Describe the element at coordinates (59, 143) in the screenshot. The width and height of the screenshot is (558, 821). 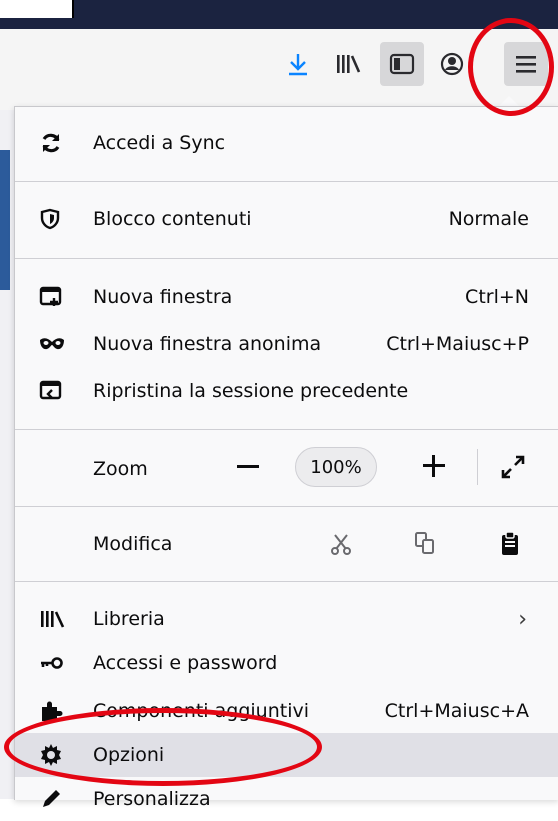
I see `sync-icon` at that location.